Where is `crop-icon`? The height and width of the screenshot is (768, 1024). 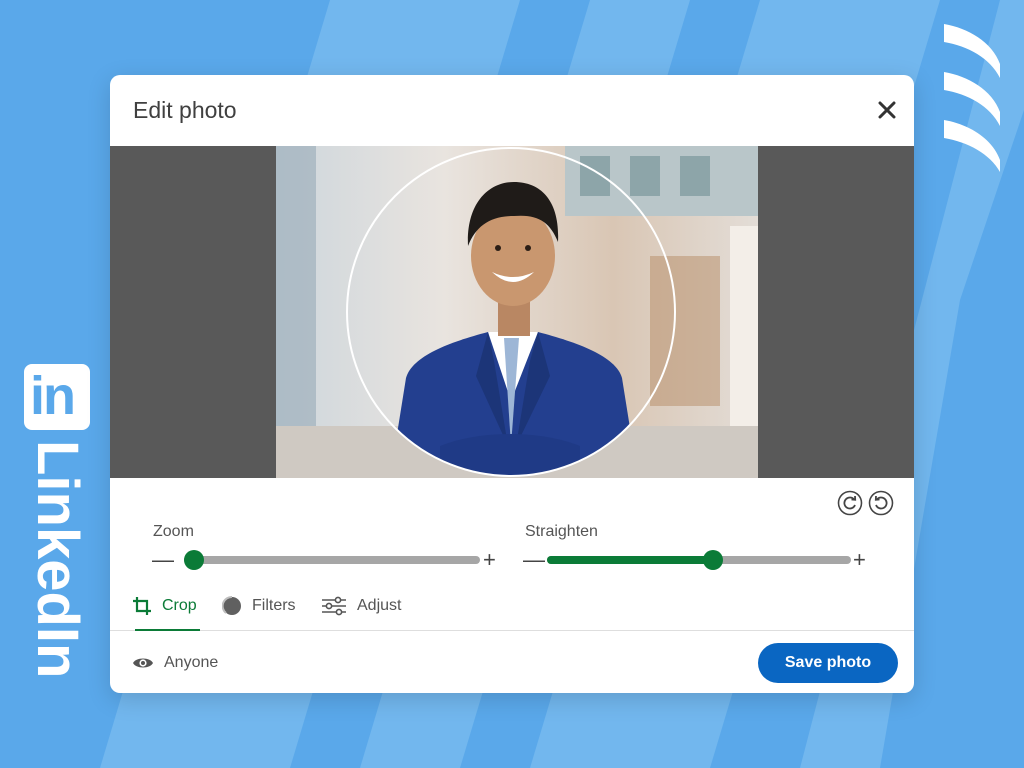 crop-icon is located at coordinates (142, 606).